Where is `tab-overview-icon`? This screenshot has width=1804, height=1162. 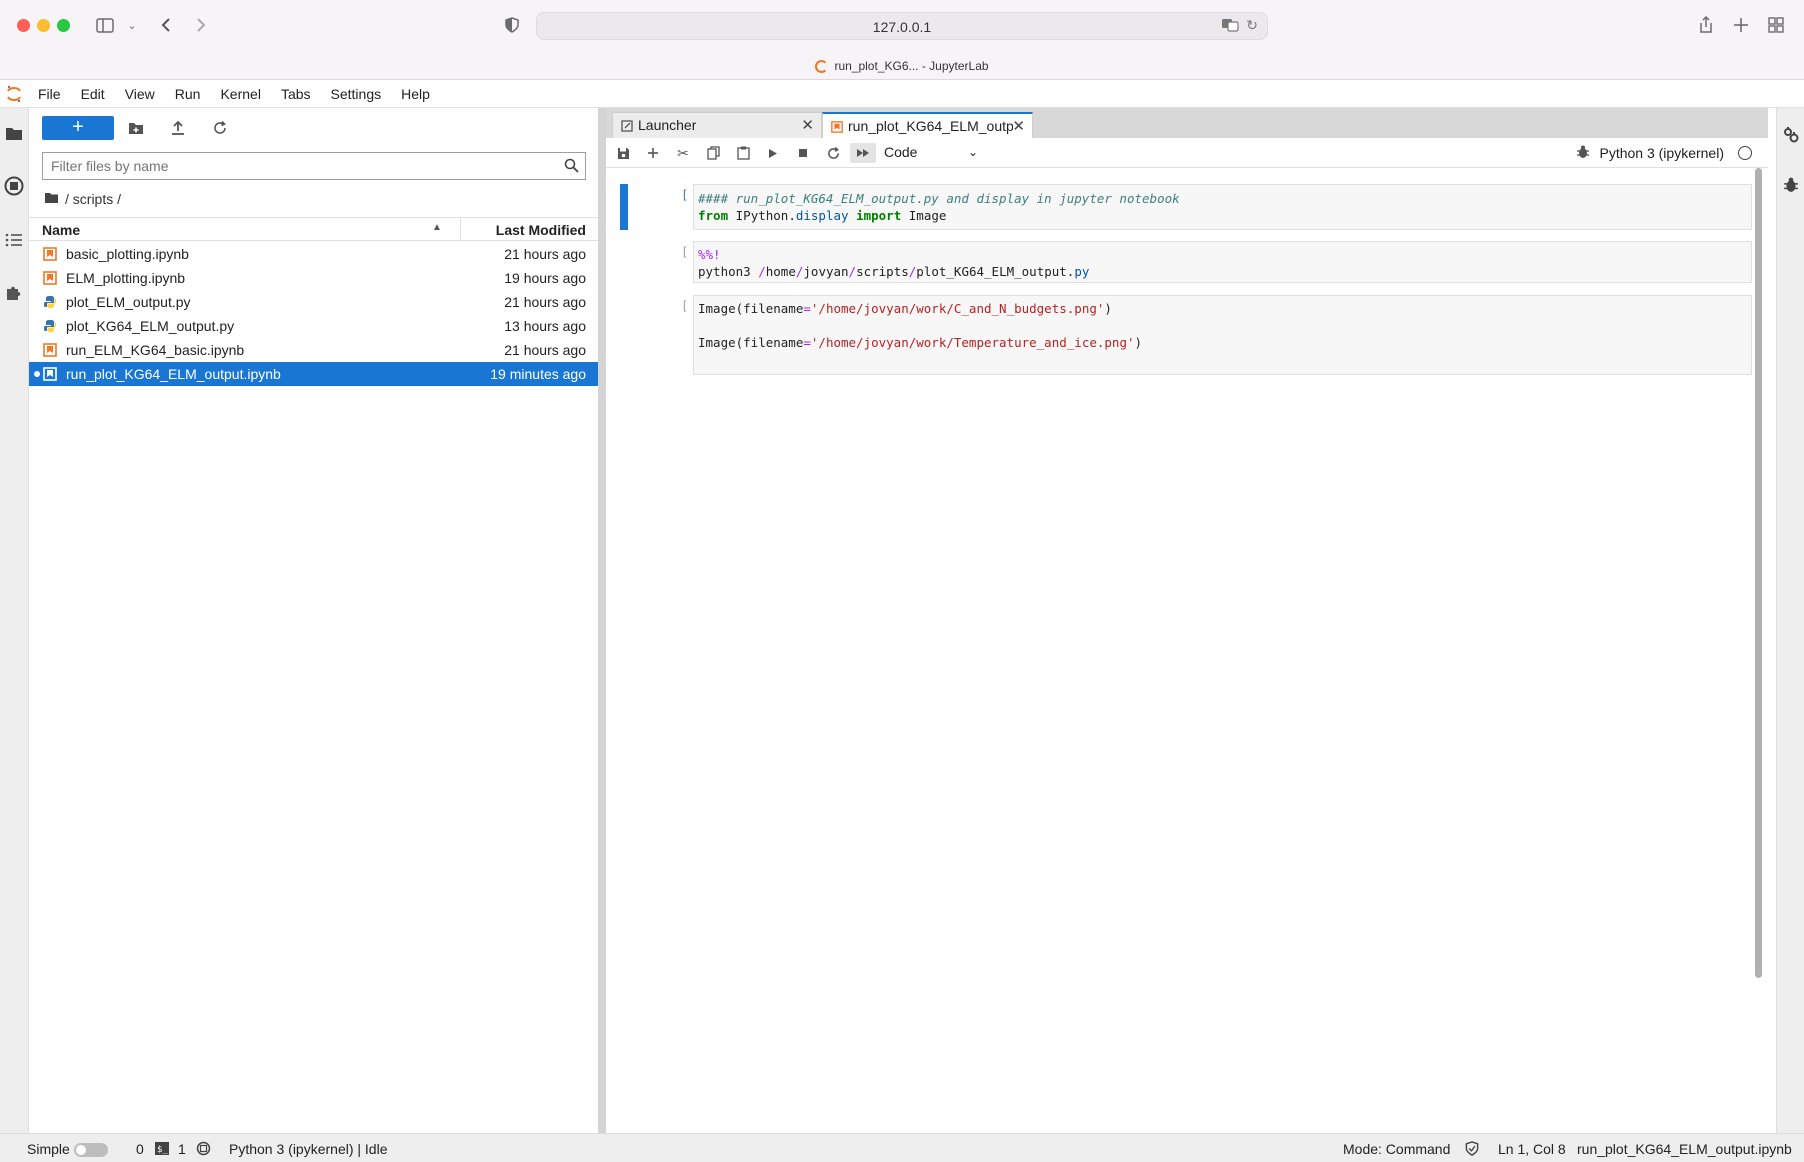
tab-overview-icon is located at coordinates (1776, 25).